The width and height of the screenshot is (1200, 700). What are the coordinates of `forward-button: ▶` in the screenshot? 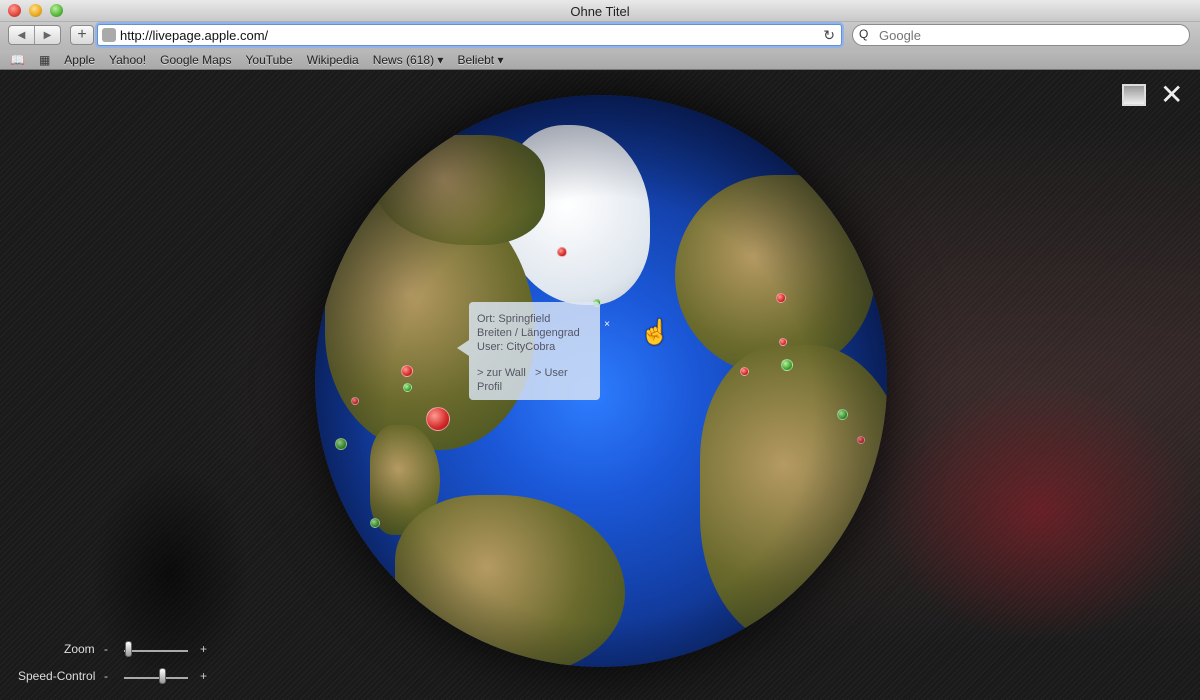 It's located at (47, 35).